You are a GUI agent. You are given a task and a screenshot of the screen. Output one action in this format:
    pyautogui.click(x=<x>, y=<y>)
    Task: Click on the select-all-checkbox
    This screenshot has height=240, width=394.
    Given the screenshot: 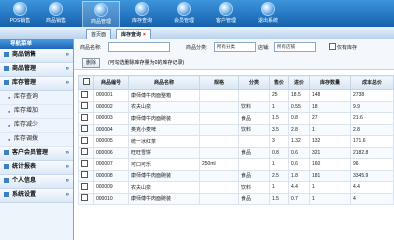 What is the action you would take?
    pyautogui.click(x=86, y=81)
    